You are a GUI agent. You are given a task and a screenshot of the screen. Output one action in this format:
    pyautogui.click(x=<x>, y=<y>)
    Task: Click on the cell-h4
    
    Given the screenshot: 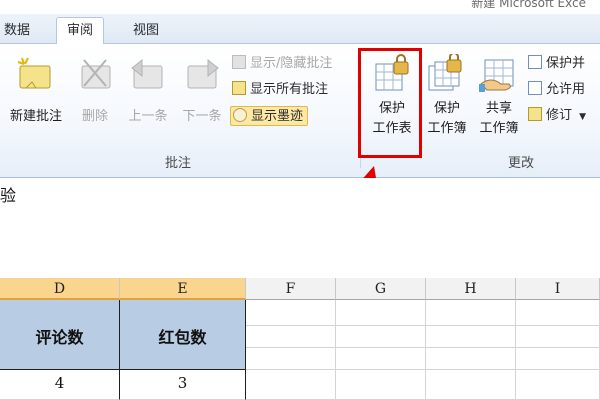 What is the action you would take?
    pyautogui.click(x=471, y=385)
    